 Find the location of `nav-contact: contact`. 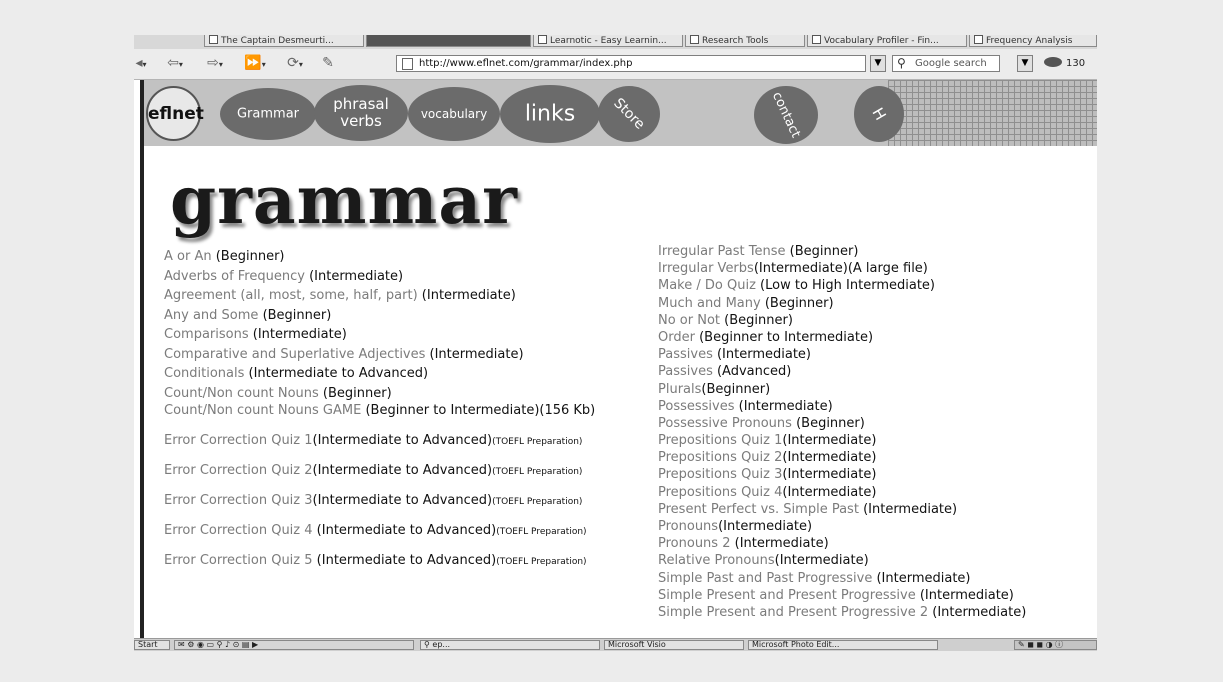

nav-contact: contact is located at coordinates (786, 115).